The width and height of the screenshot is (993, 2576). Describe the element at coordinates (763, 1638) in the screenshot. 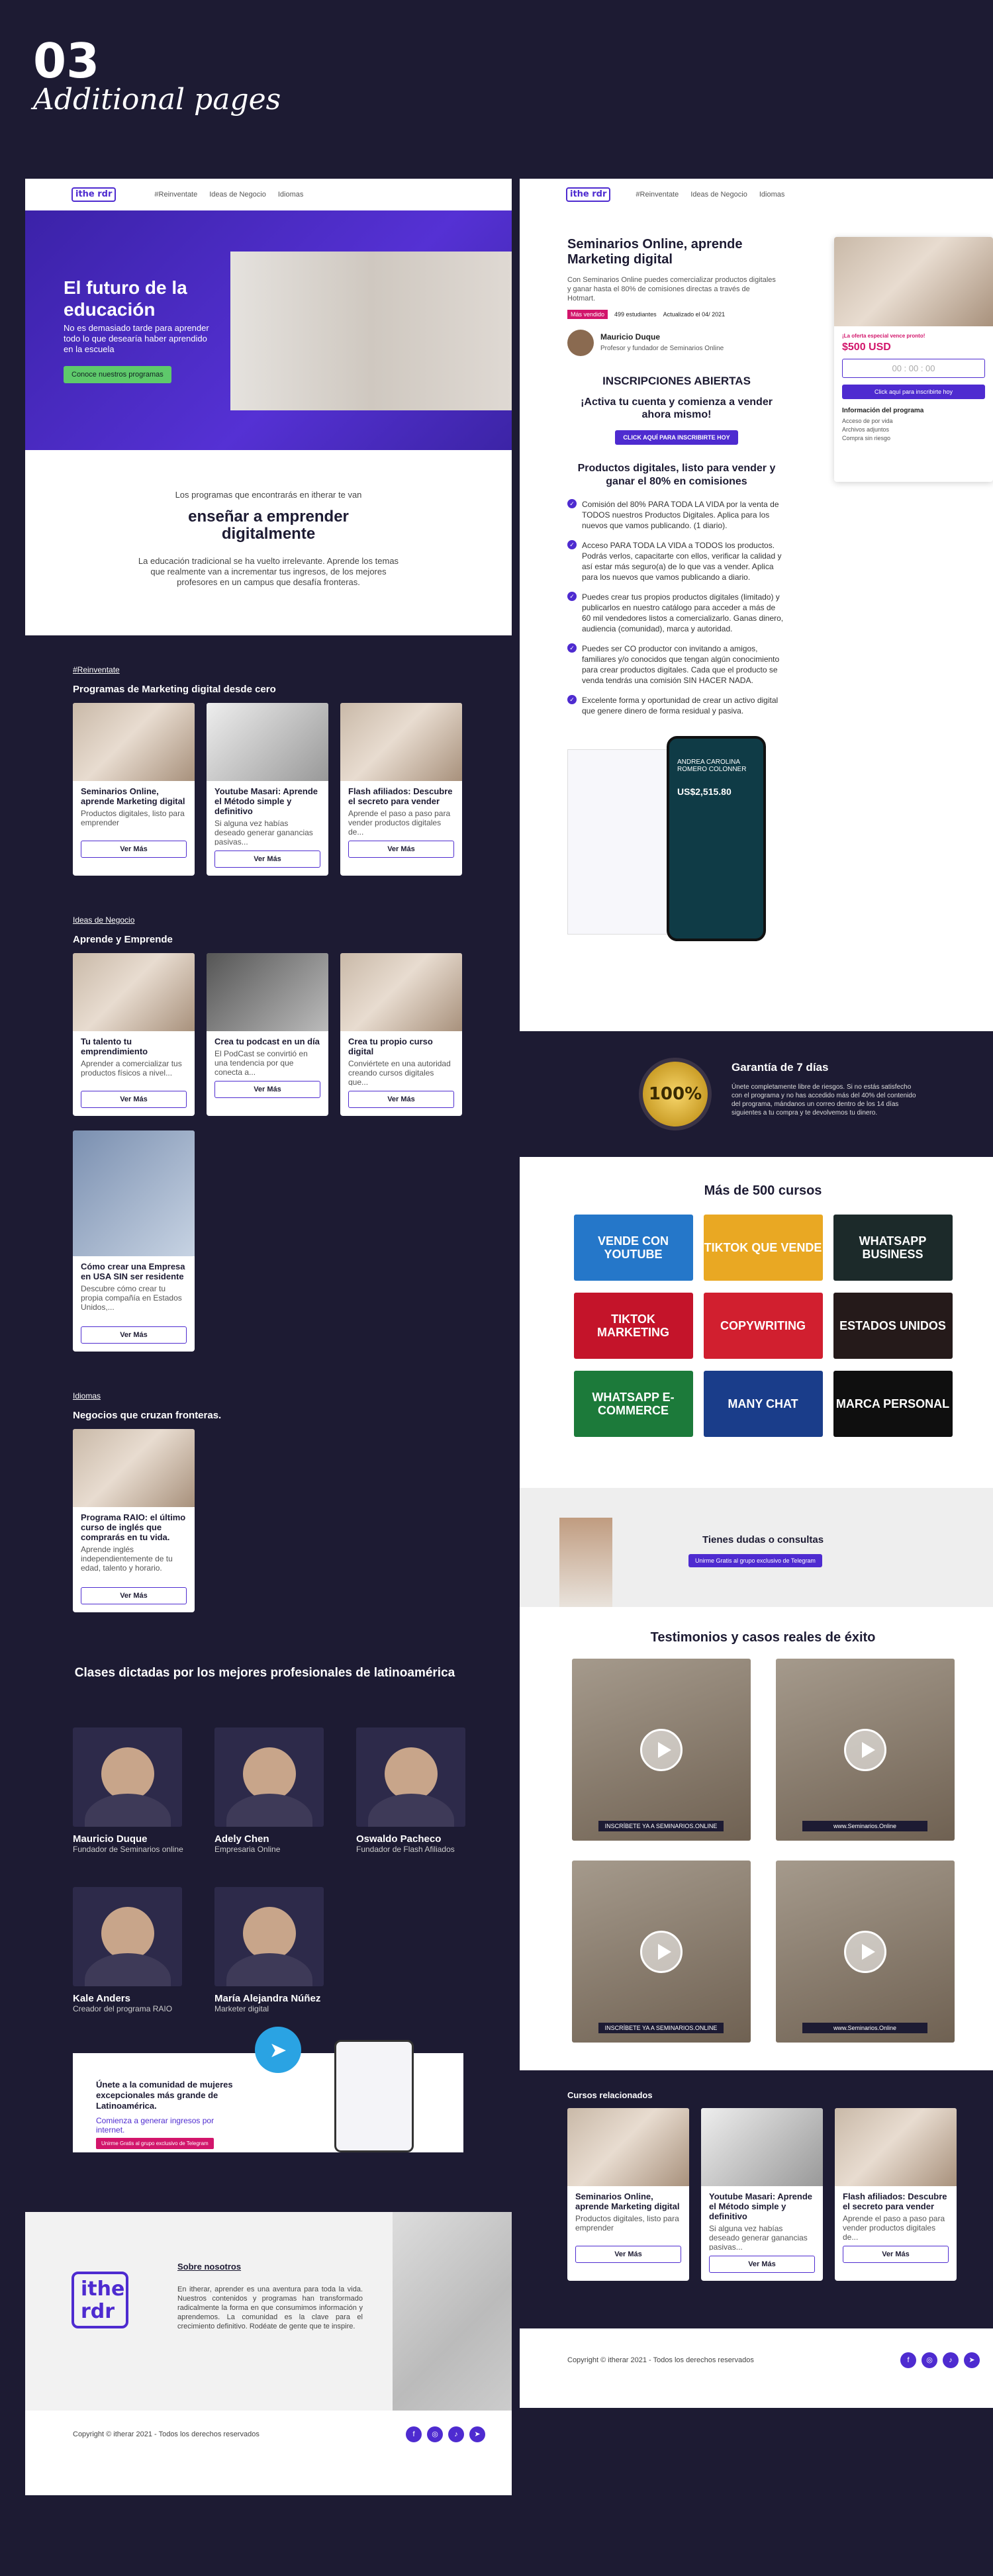

I see `testimonials-title: Testimonios y casos reales de éxito` at that location.